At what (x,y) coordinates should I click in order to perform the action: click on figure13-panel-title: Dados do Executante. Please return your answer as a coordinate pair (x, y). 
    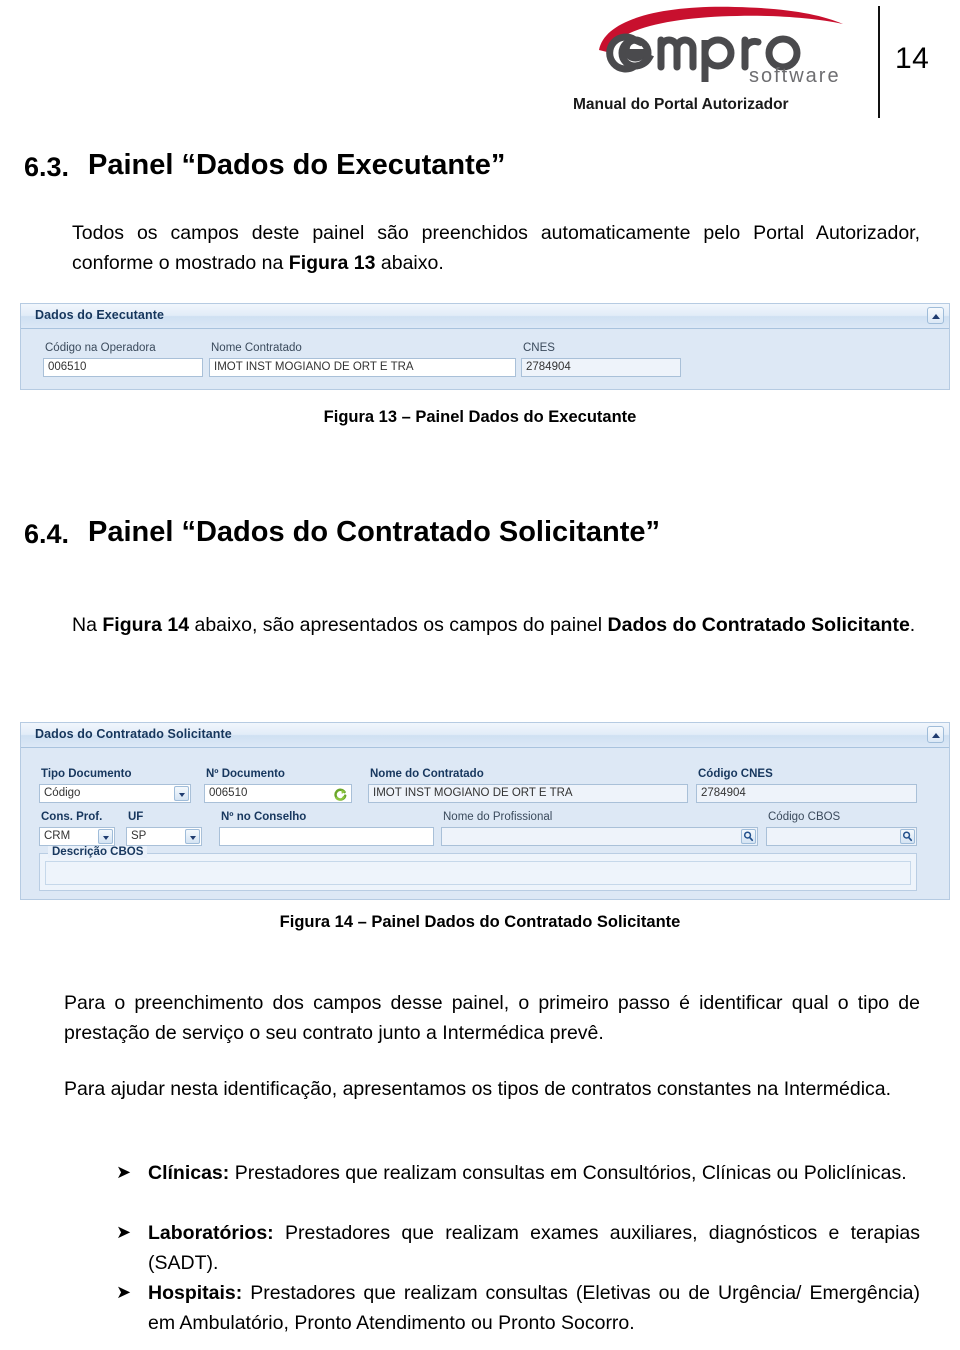
    Looking at the image, I should click on (100, 315).